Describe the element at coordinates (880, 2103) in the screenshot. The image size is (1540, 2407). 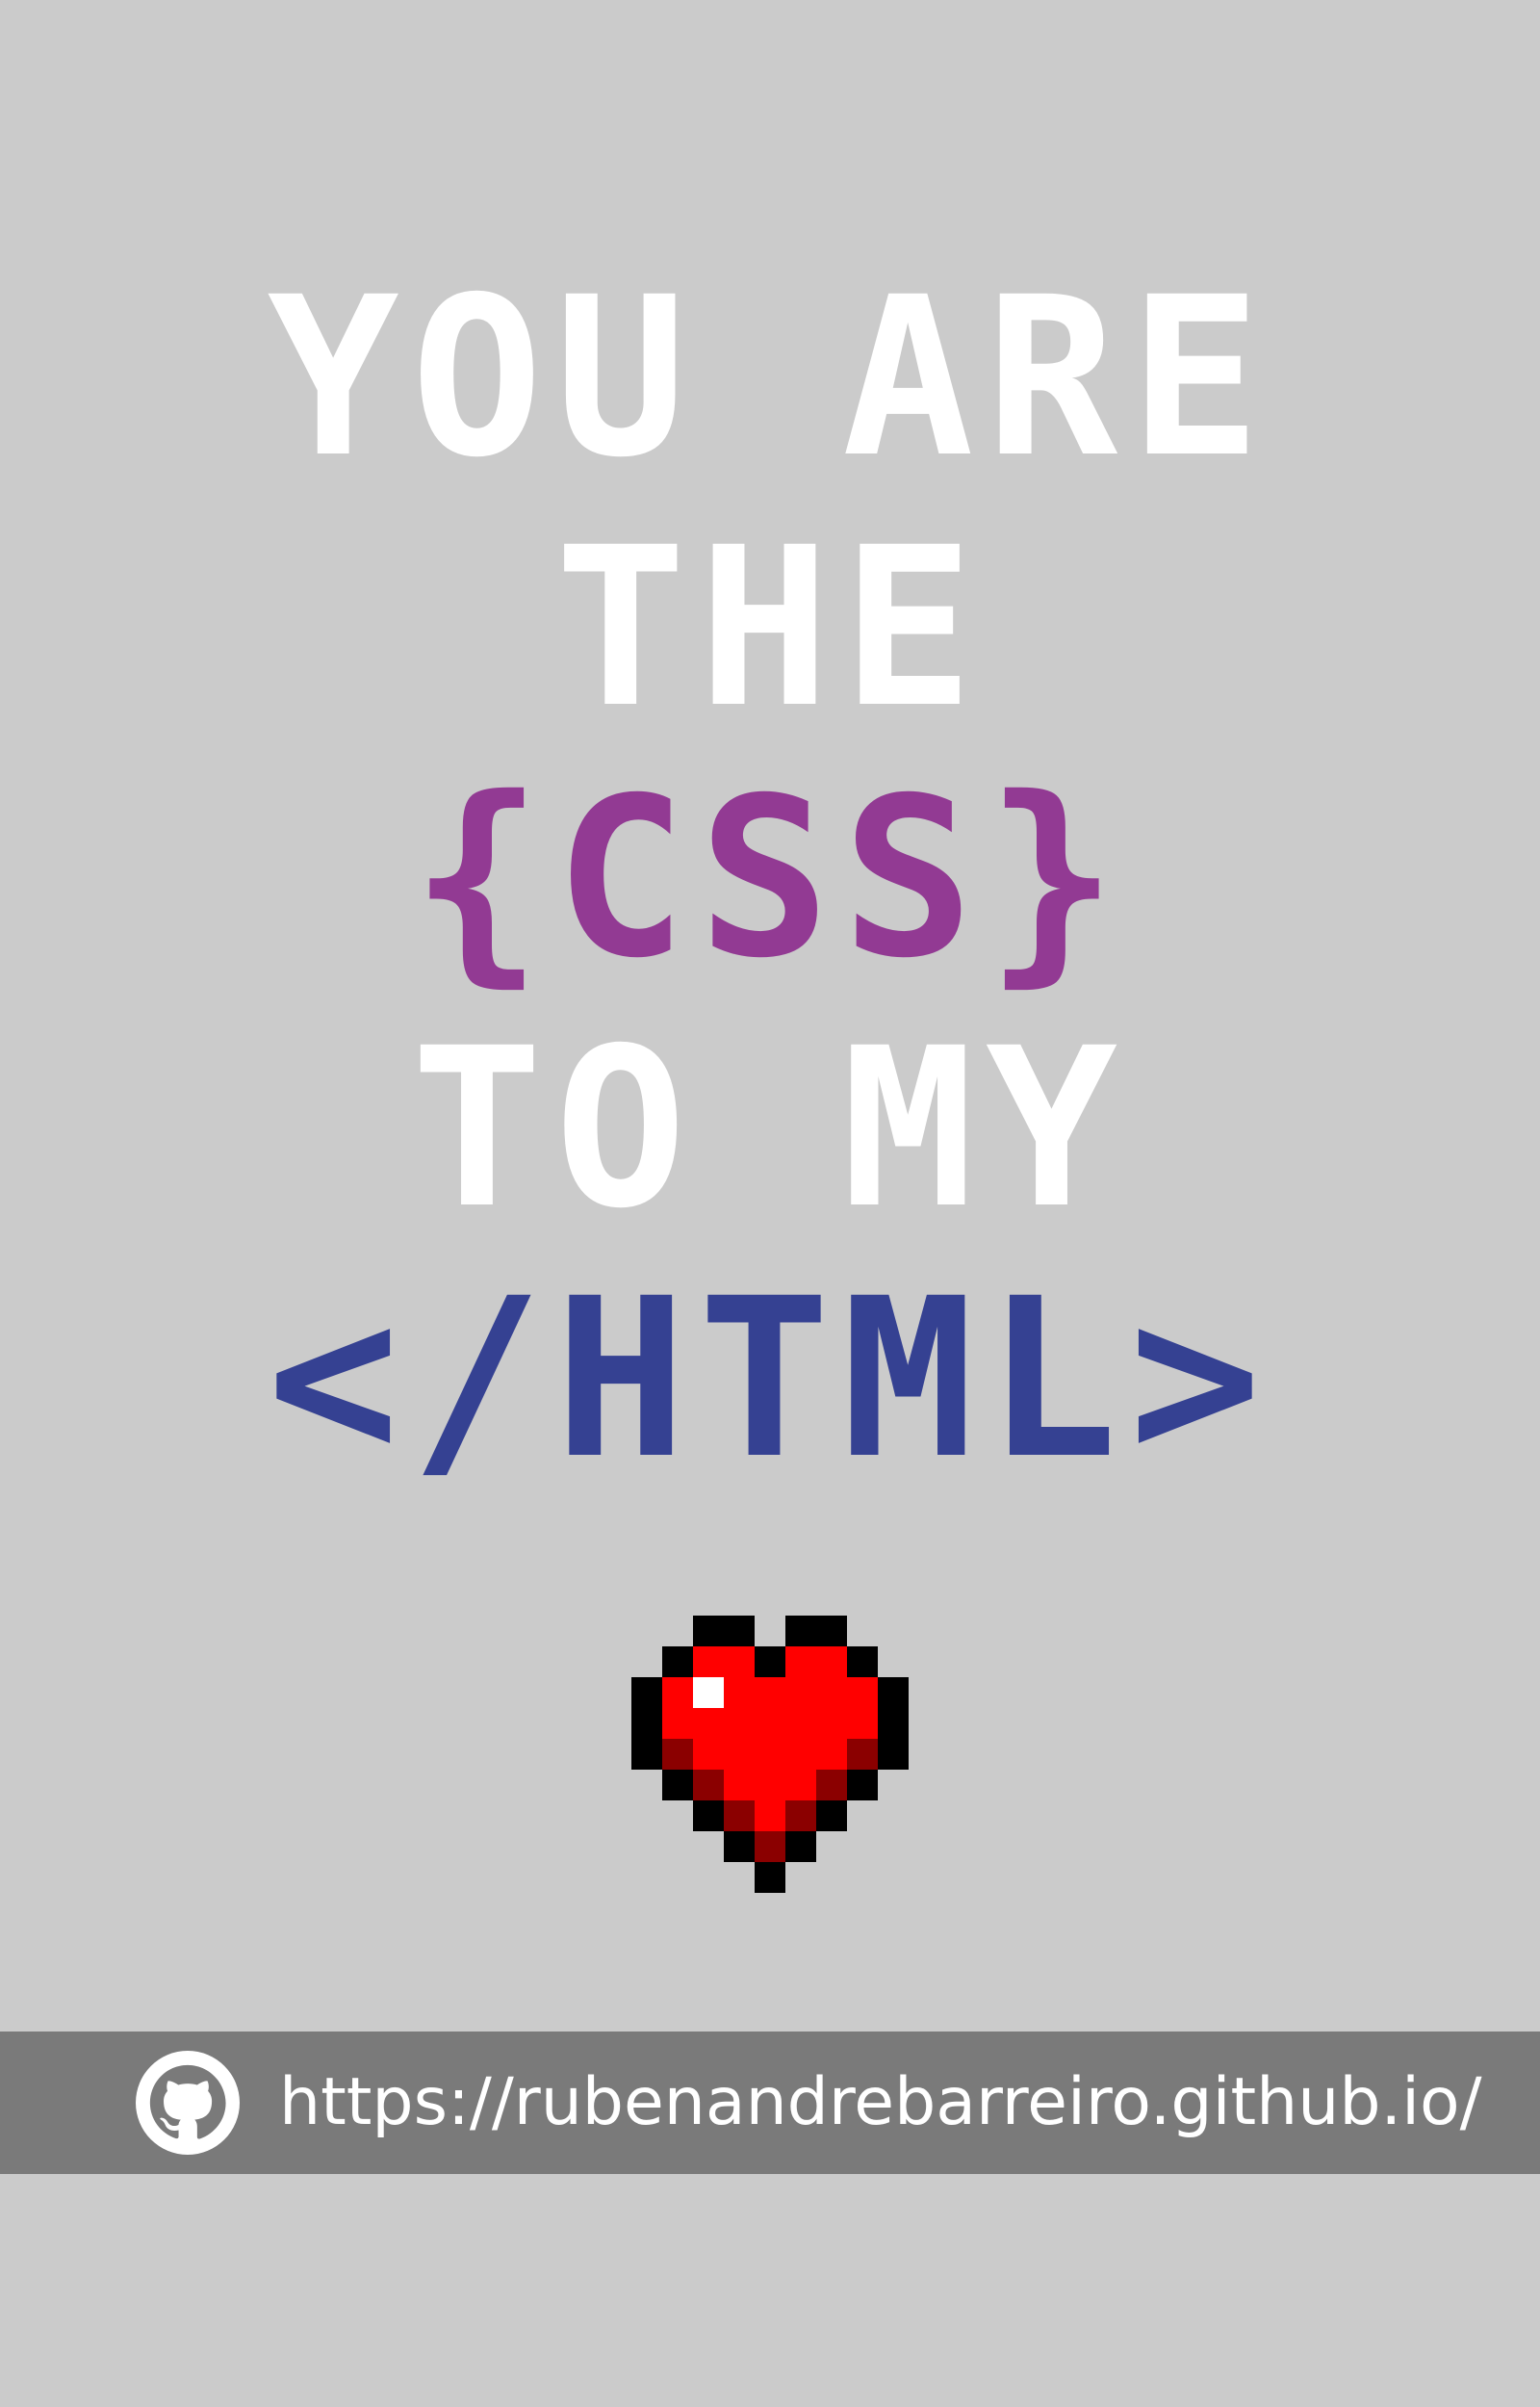
I see `footer-url-link: https://rubenandrebarreiro.github.io/` at that location.